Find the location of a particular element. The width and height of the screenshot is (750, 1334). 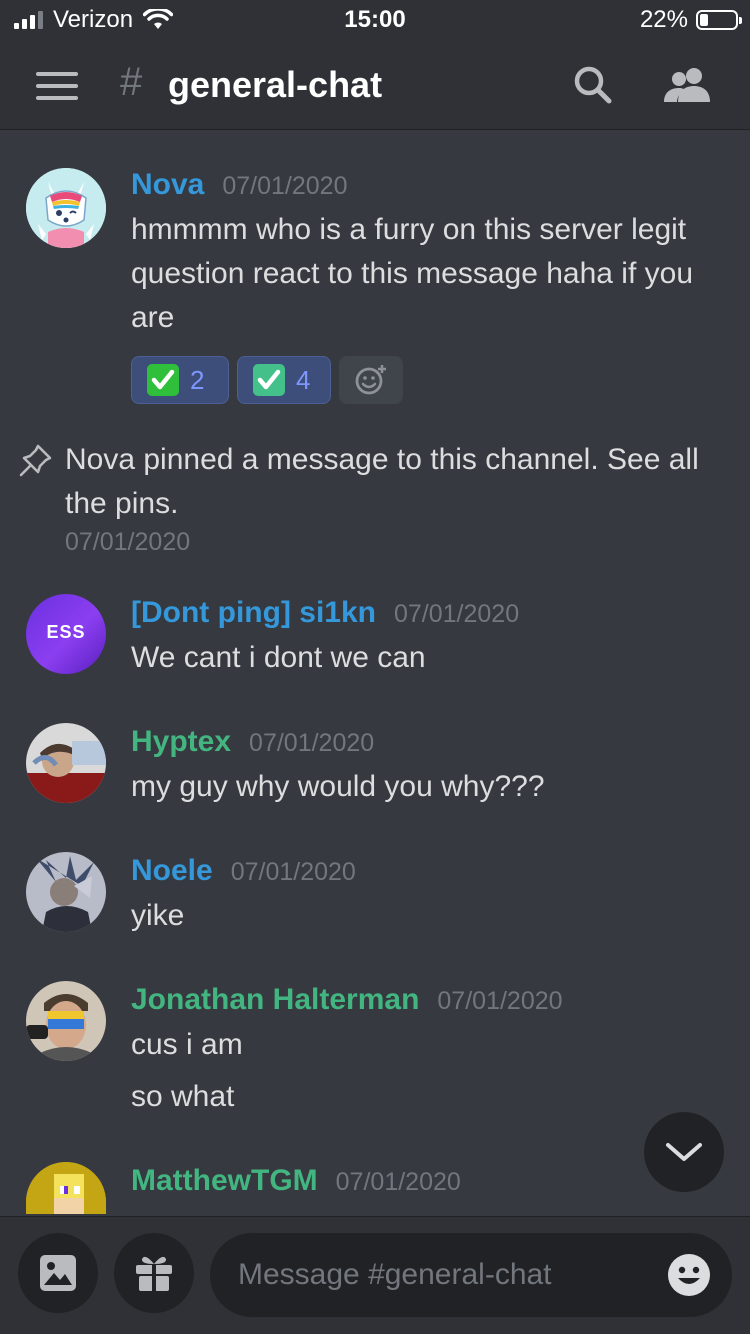

channel-title: general-chat is located at coordinates (275, 85).